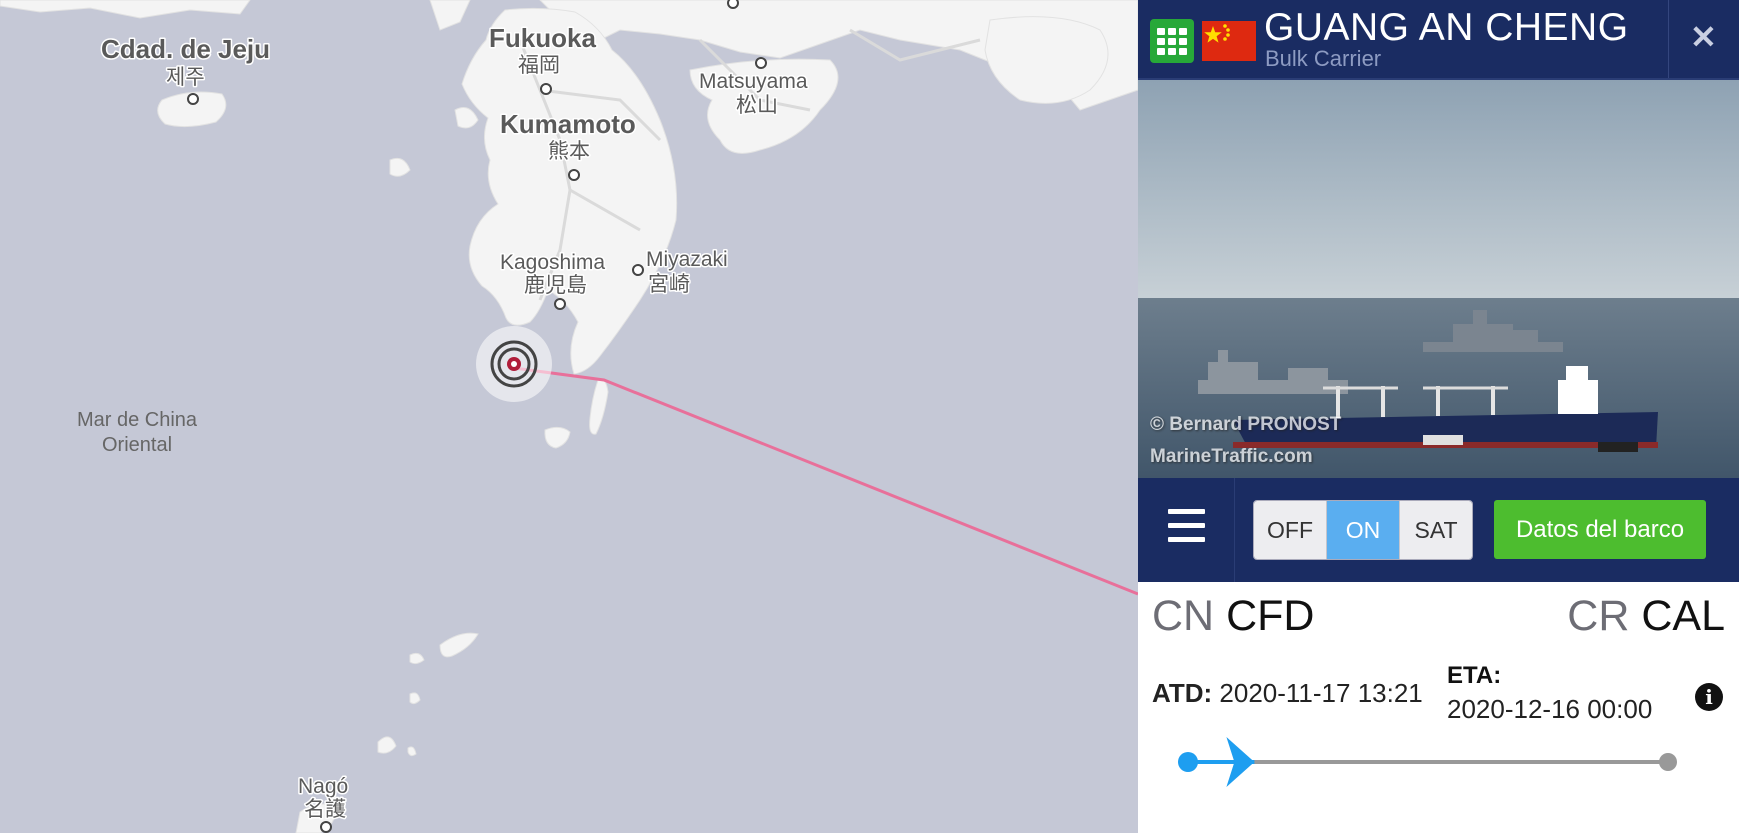 The width and height of the screenshot is (1739, 833). Describe the element at coordinates (753, 81) in the screenshot. I see `city-label: Matsuyama` at that location.